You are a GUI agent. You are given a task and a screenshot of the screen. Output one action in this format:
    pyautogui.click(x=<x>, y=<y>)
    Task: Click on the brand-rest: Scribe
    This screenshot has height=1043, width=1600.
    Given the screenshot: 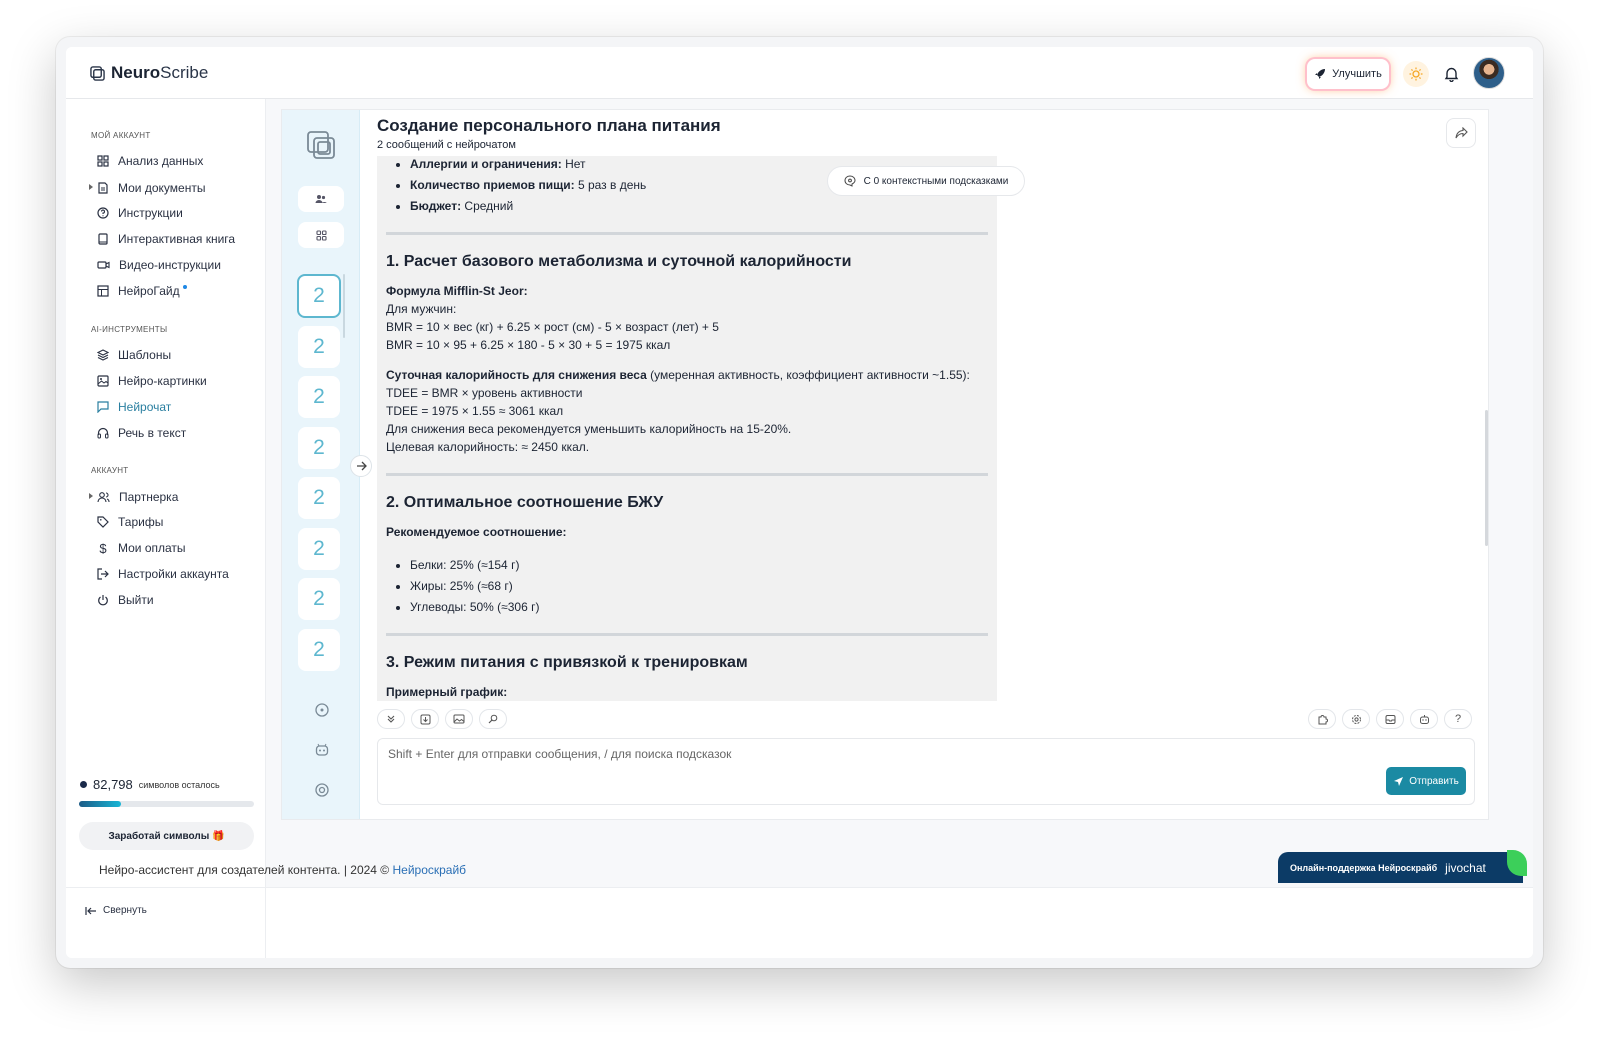 What is the action you would take?
    pyautogui.click(x=184, y=72)
    